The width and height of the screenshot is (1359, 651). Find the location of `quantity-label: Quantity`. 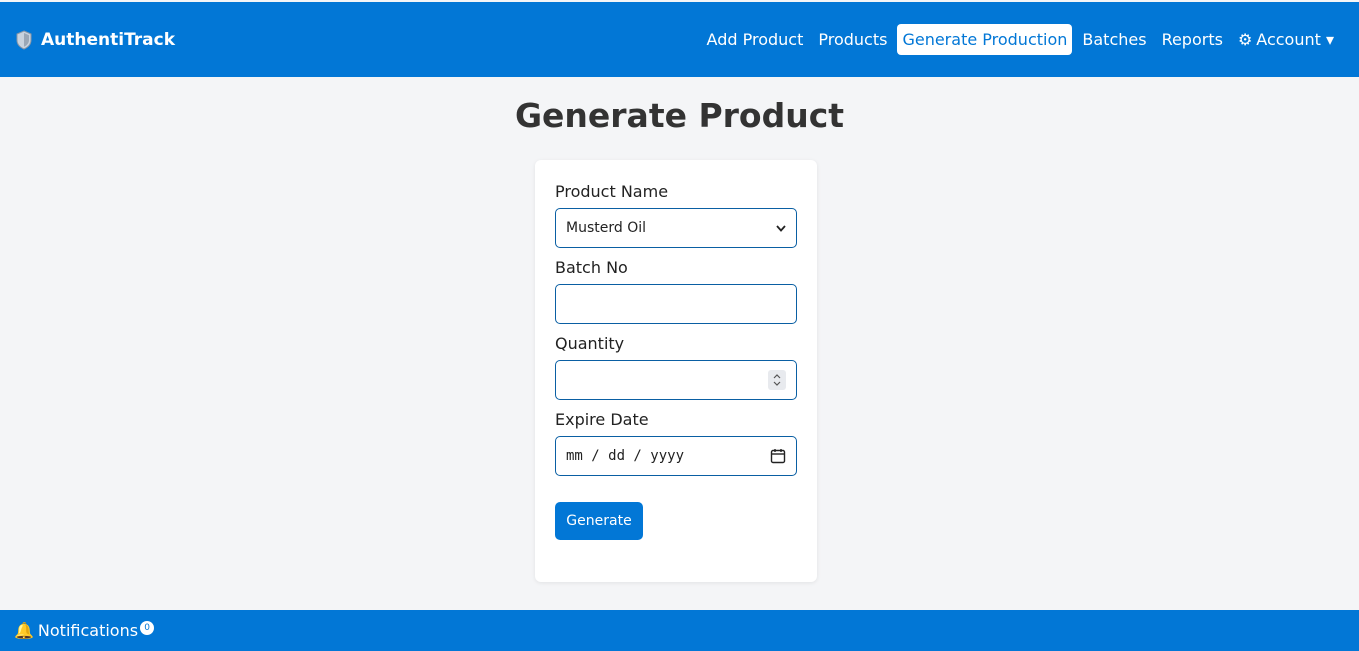

quantity-label: Quantity is located at coordinates (590, 343).